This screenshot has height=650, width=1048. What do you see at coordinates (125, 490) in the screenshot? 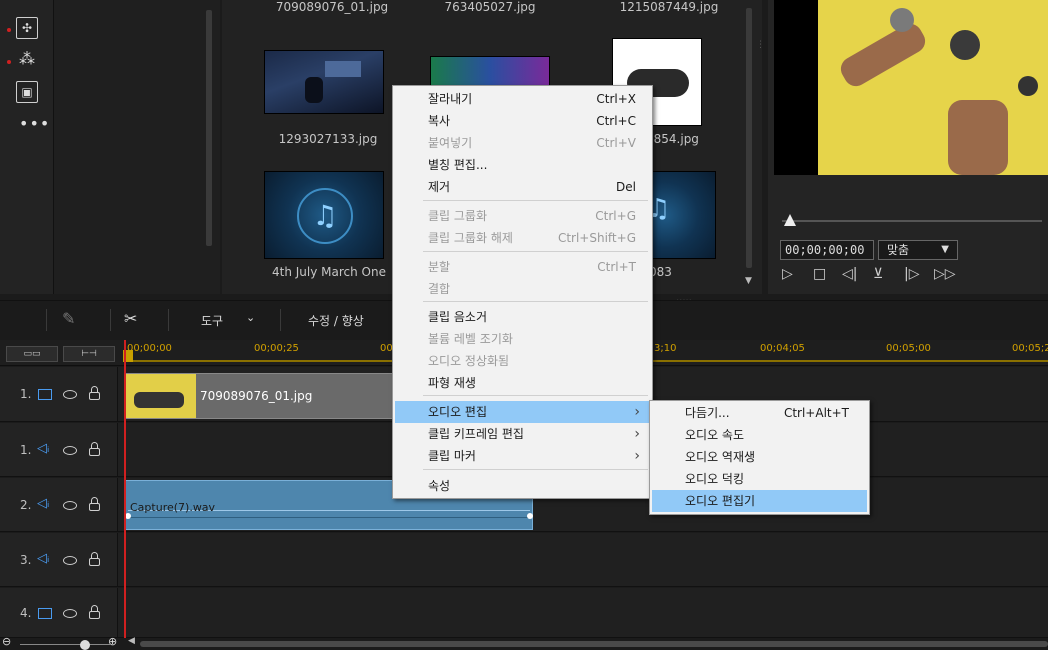
I see `playhead-line` at bounding box center [125, 490].